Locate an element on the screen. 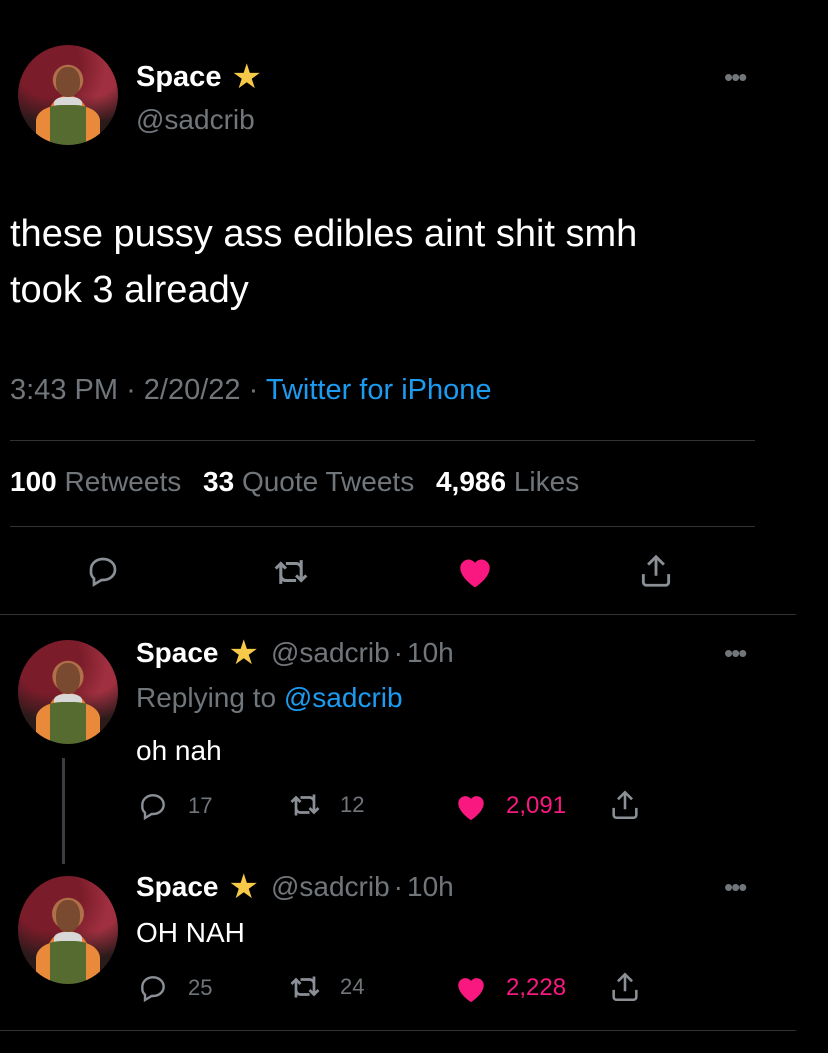 The image size is (828, 1053). main-avatar is located at coordinates (68, 95).